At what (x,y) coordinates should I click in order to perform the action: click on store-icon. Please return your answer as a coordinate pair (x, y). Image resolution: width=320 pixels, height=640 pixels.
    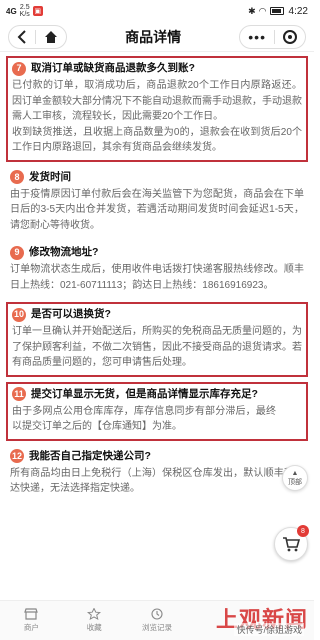
    Looking at the image, I should click on (31, 614).